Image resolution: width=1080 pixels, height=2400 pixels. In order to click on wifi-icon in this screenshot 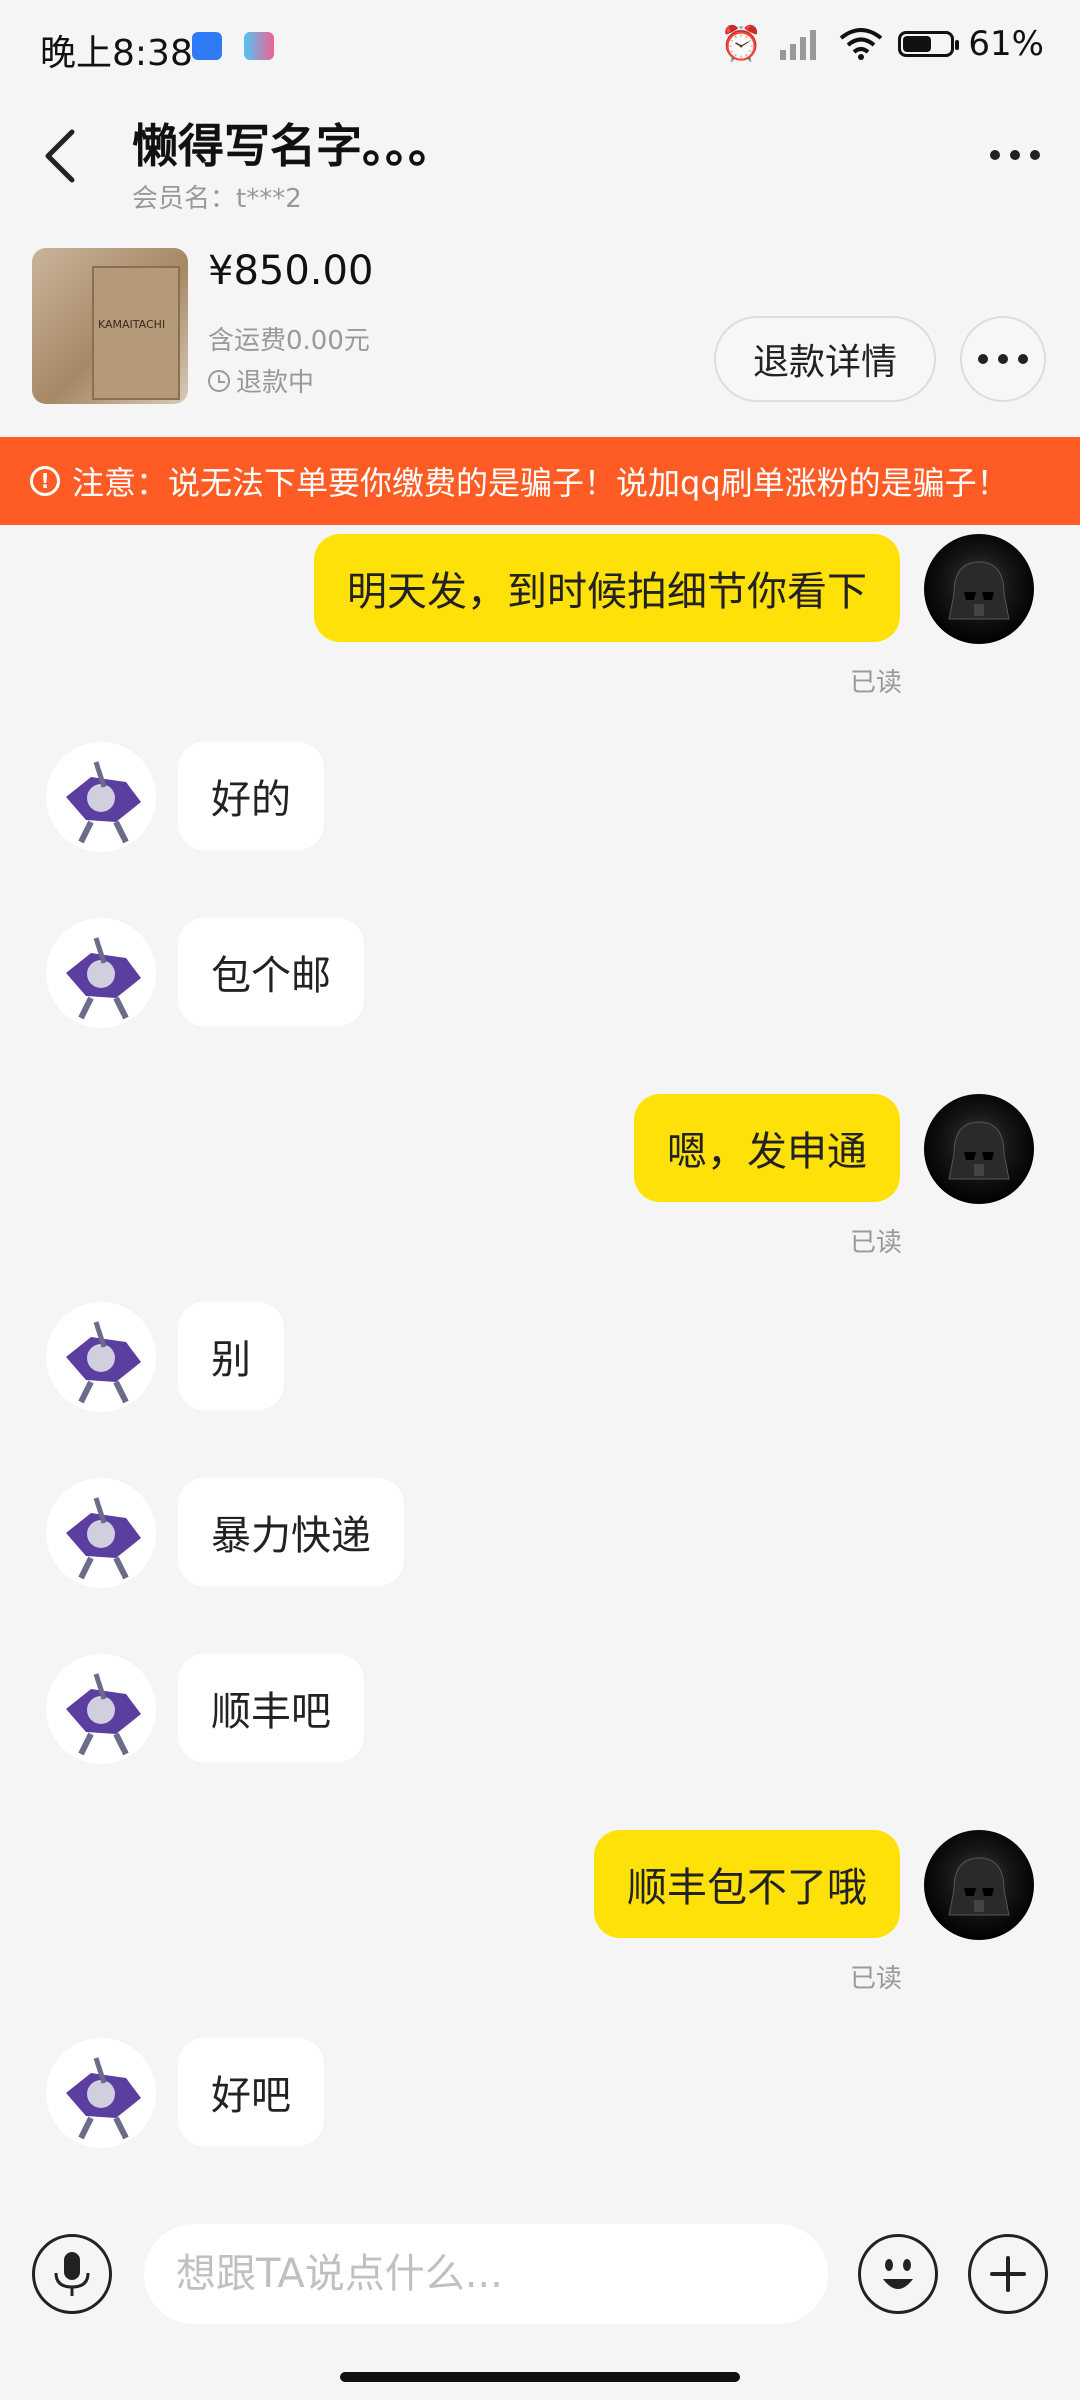, I will do `click(861, 44)`.